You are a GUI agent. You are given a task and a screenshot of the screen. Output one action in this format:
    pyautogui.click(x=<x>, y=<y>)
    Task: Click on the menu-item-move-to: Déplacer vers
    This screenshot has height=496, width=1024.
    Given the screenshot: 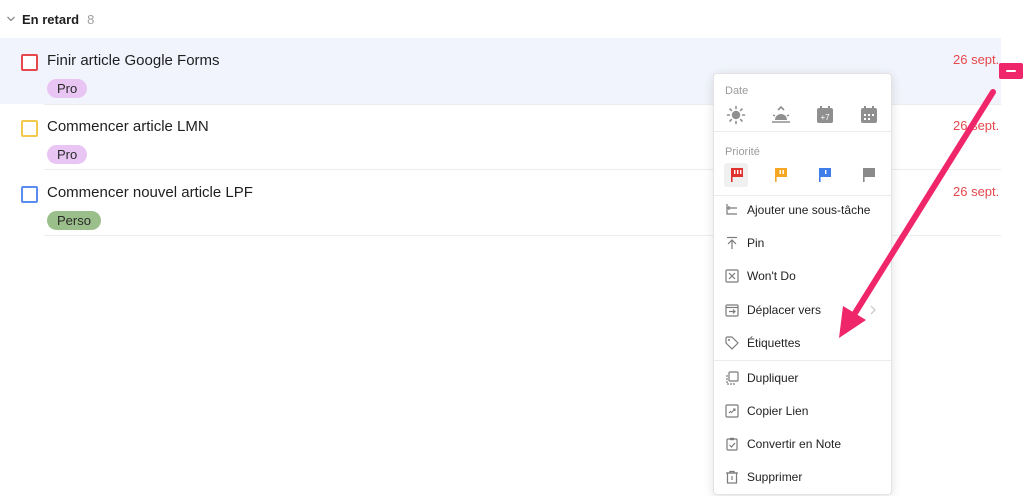 What is the action you would take?
    pyautogui.click(x=802, y=310)
    